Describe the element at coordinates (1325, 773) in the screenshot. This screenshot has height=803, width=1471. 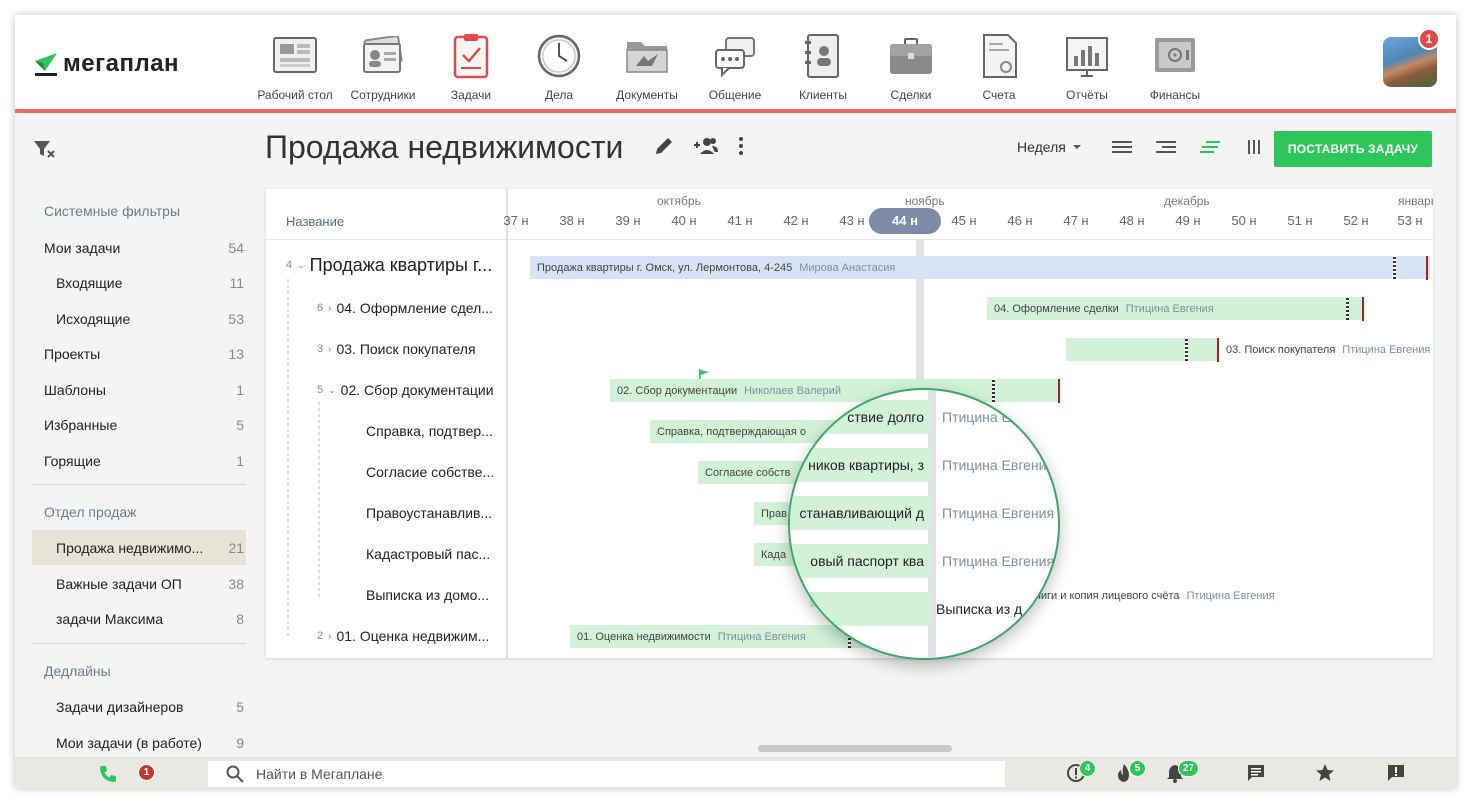
I see `star-icon` at that location.